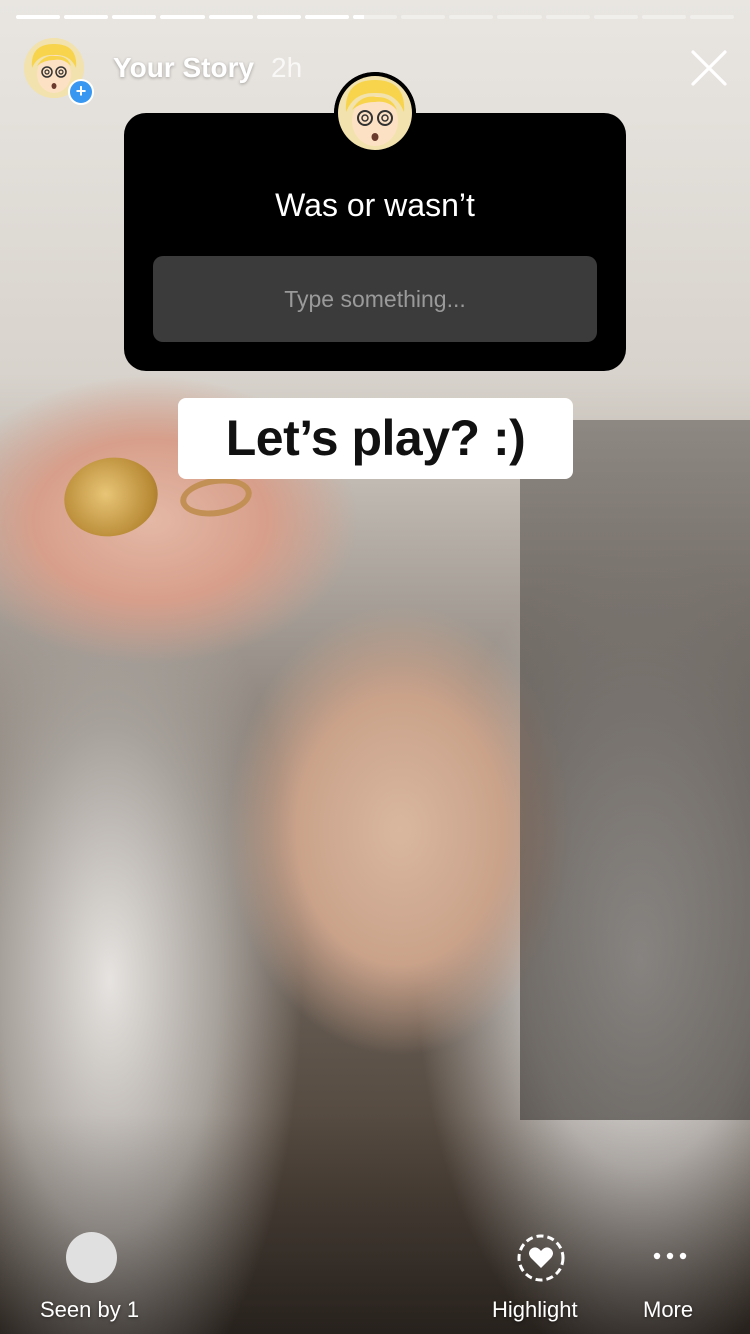 The width and height of the screenshot is (750, 1334). Describe the element at coordinates (375, 205) in the screenshot. I see `sticker-question: Was or wasn’t` at that location.